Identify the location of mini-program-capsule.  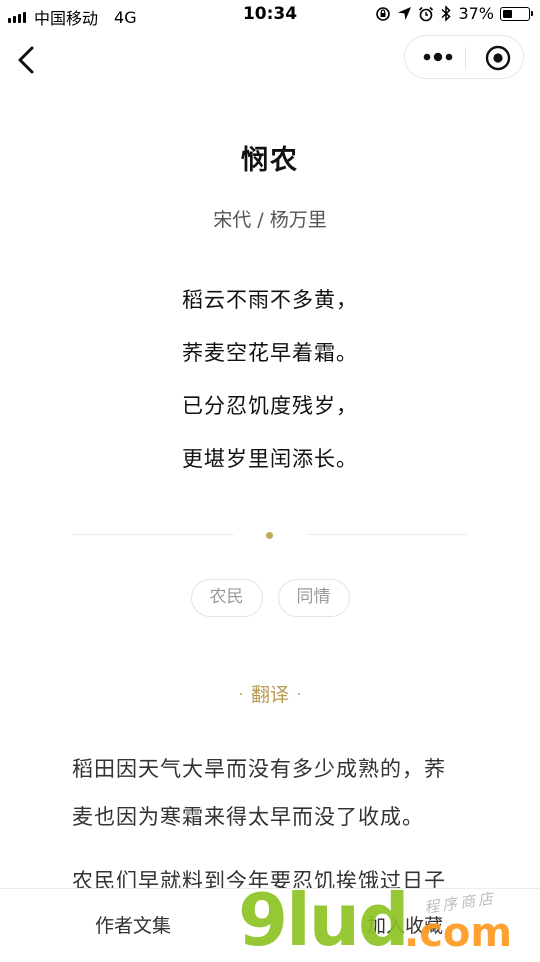
(464, 57).